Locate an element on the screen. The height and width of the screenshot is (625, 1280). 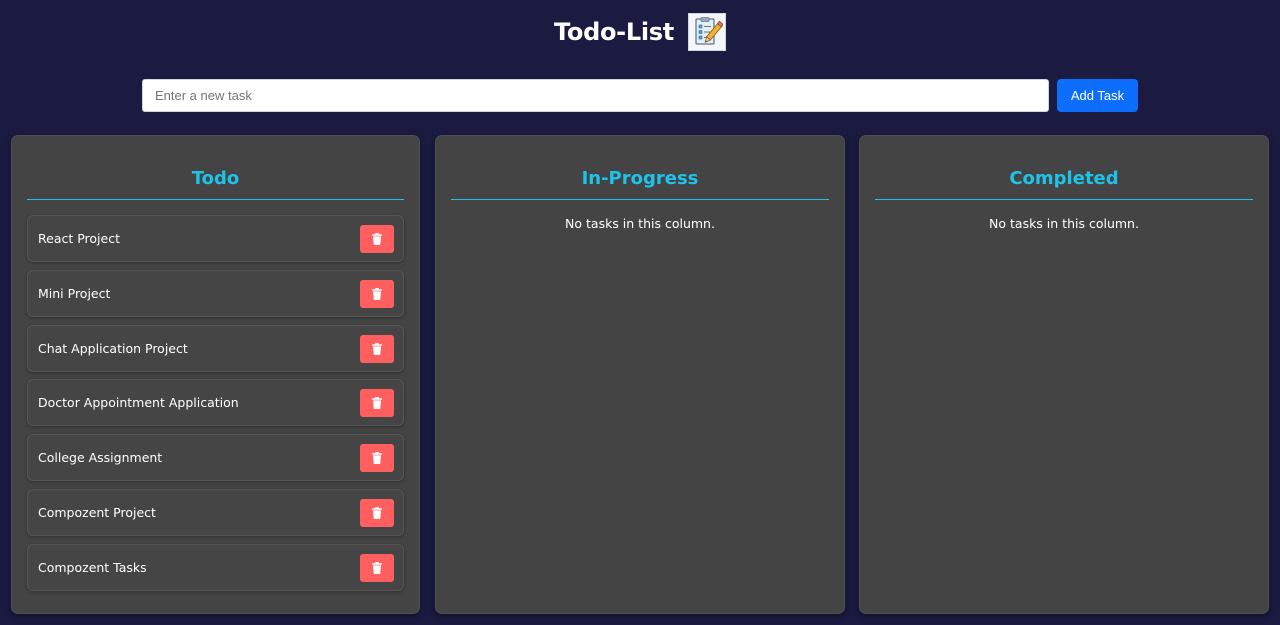
task-card: Doctor Appointment Application is located at coordinates (215, 403).